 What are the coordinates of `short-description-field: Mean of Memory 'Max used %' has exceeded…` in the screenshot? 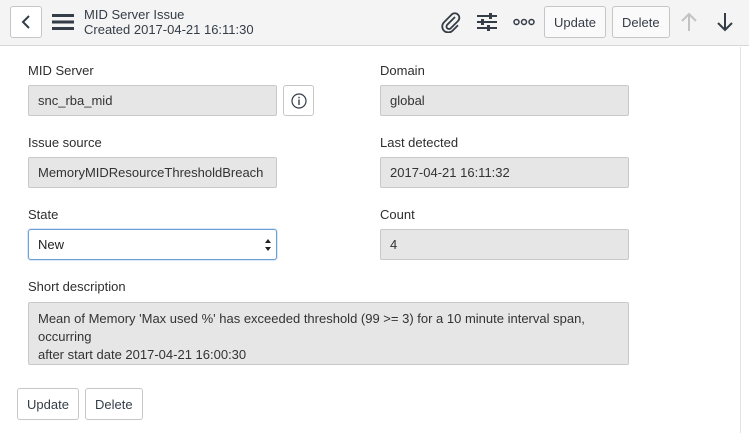 It's located at (328, 333).